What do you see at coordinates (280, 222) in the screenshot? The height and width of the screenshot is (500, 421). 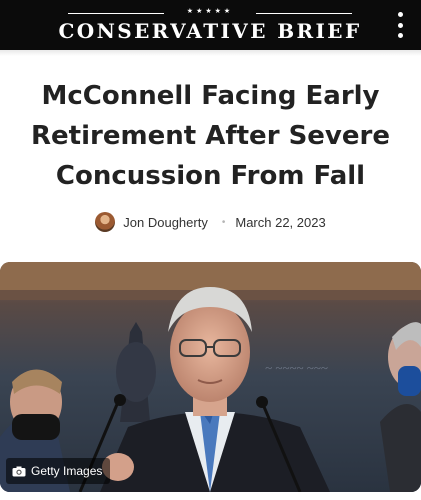 I see `publish-date: March 22, 2023` at bounding box center [280, 222].